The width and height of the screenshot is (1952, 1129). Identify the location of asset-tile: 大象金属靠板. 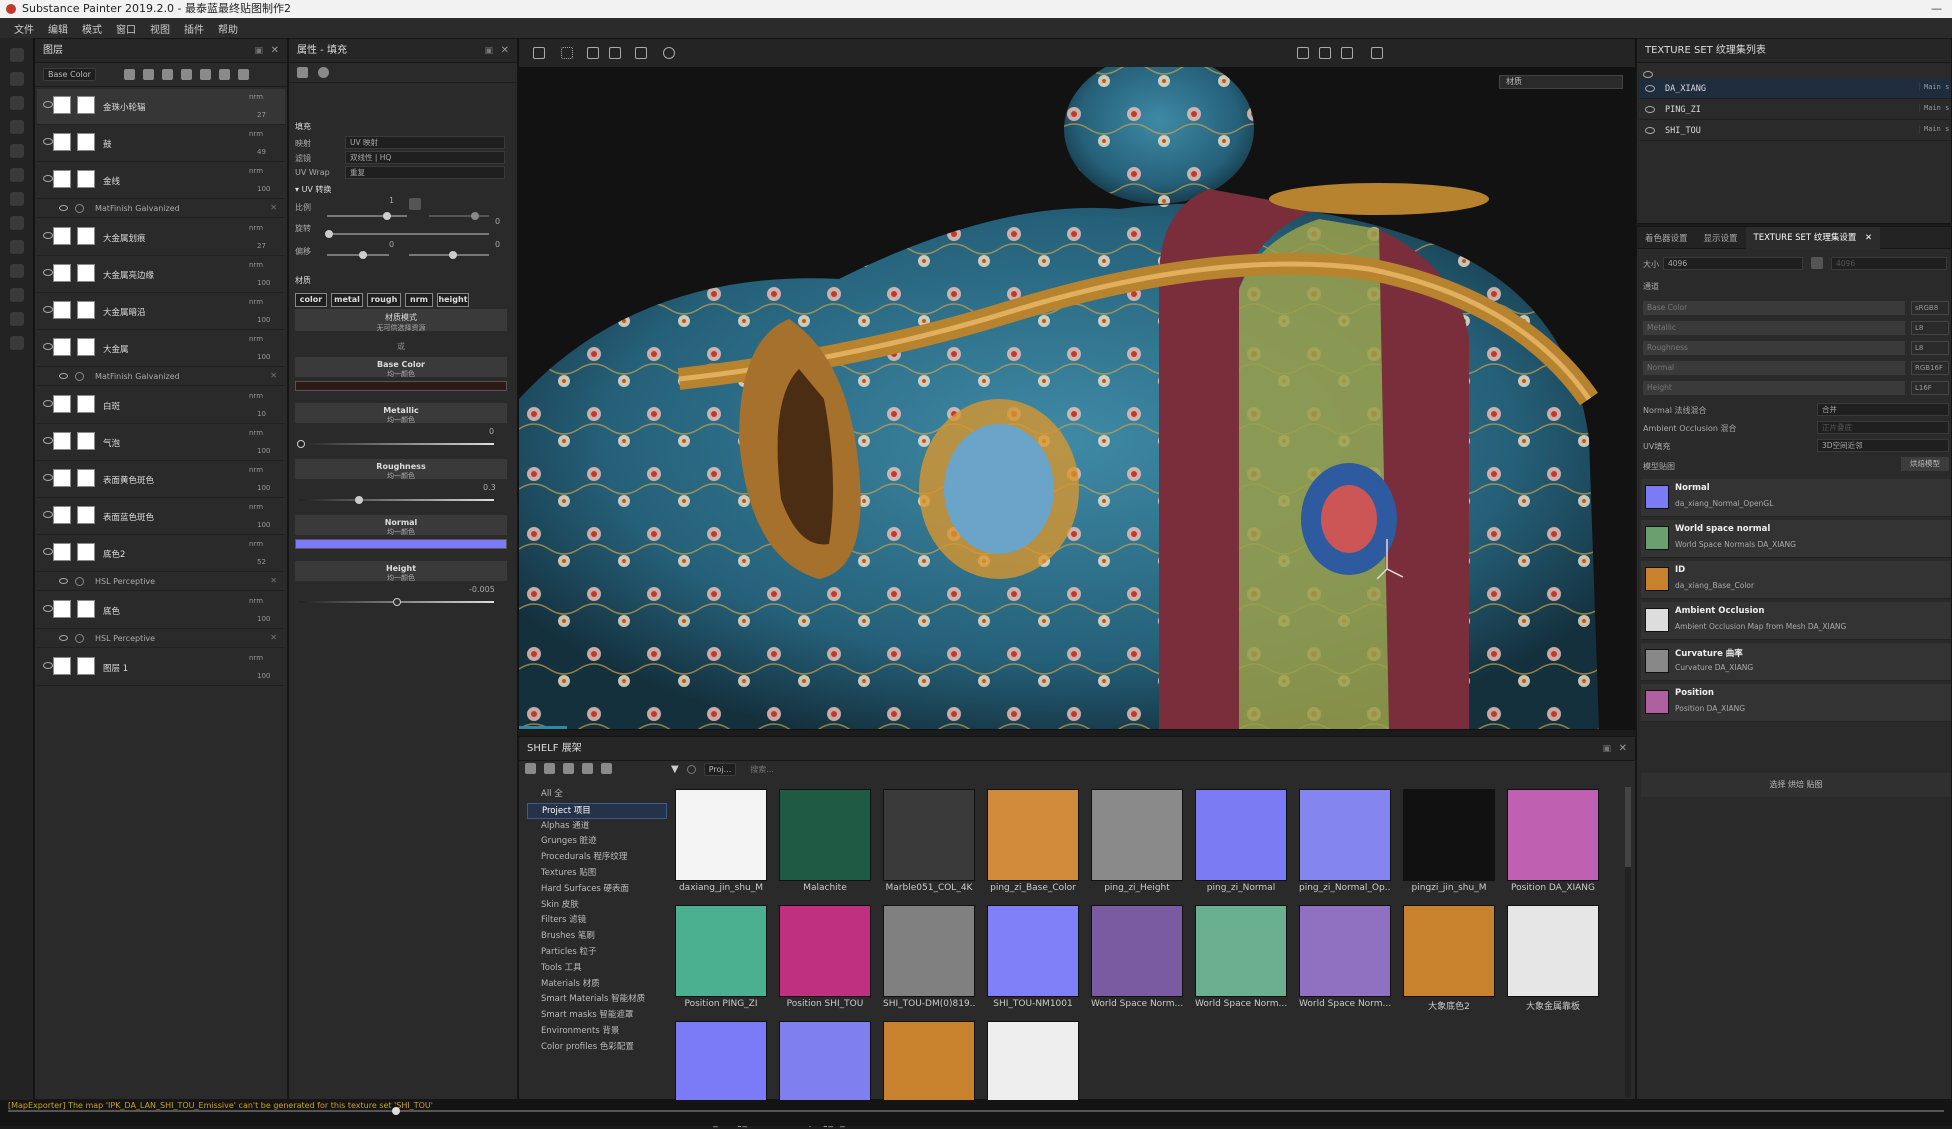
(1553, 959).